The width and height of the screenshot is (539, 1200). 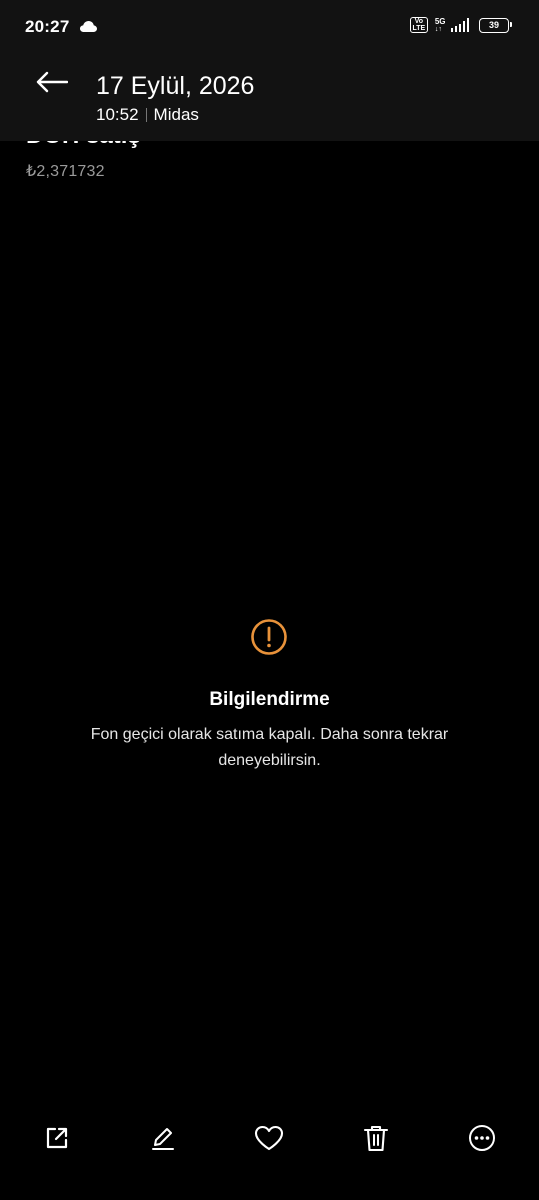 I want to click on info-title: Bilgilendirme, so click(x=269, y=699).